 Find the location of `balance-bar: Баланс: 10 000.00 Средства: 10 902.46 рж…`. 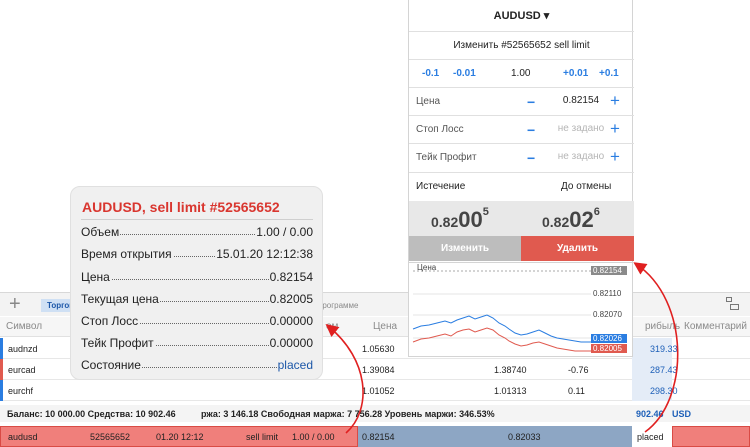

balance-bar: Баланс: 10 000.00 Средства: 10 902.46 рж… is located at coordinates (375, 413).